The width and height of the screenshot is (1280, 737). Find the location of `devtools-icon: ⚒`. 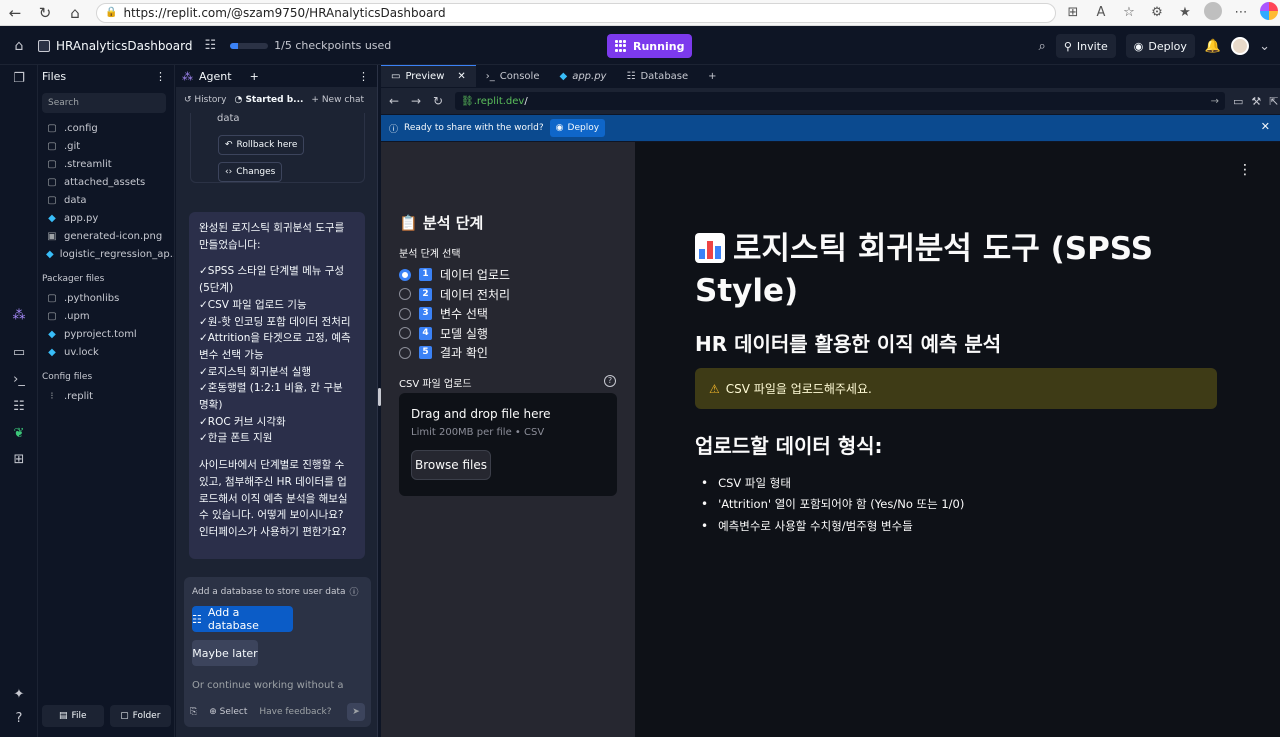

devtools-icon: ⚒ is located at coordinates (1256, 101).